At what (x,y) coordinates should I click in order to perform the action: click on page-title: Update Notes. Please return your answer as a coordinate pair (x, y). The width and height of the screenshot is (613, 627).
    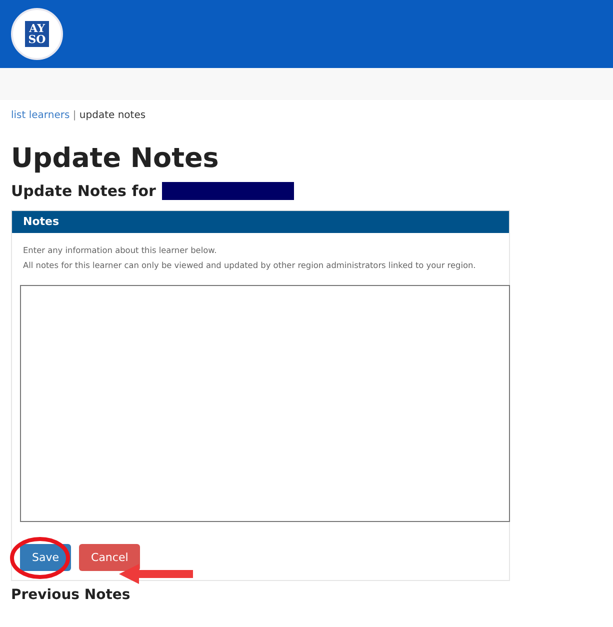
    Looking at the image, I should click on (115, 159).